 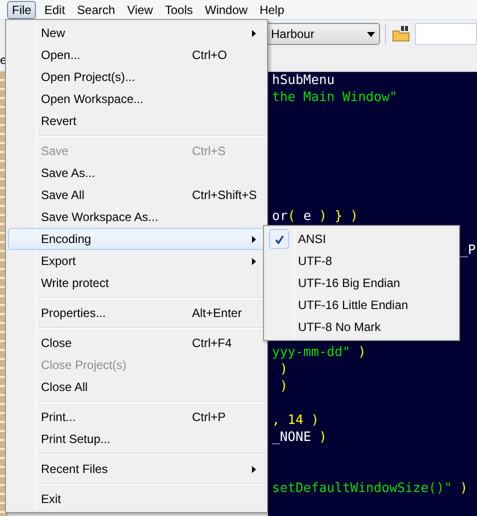 What do you see at coordinates (272, 9) in the screenshot?
I see `menu-title: Help` at bounding box center [272, 9].